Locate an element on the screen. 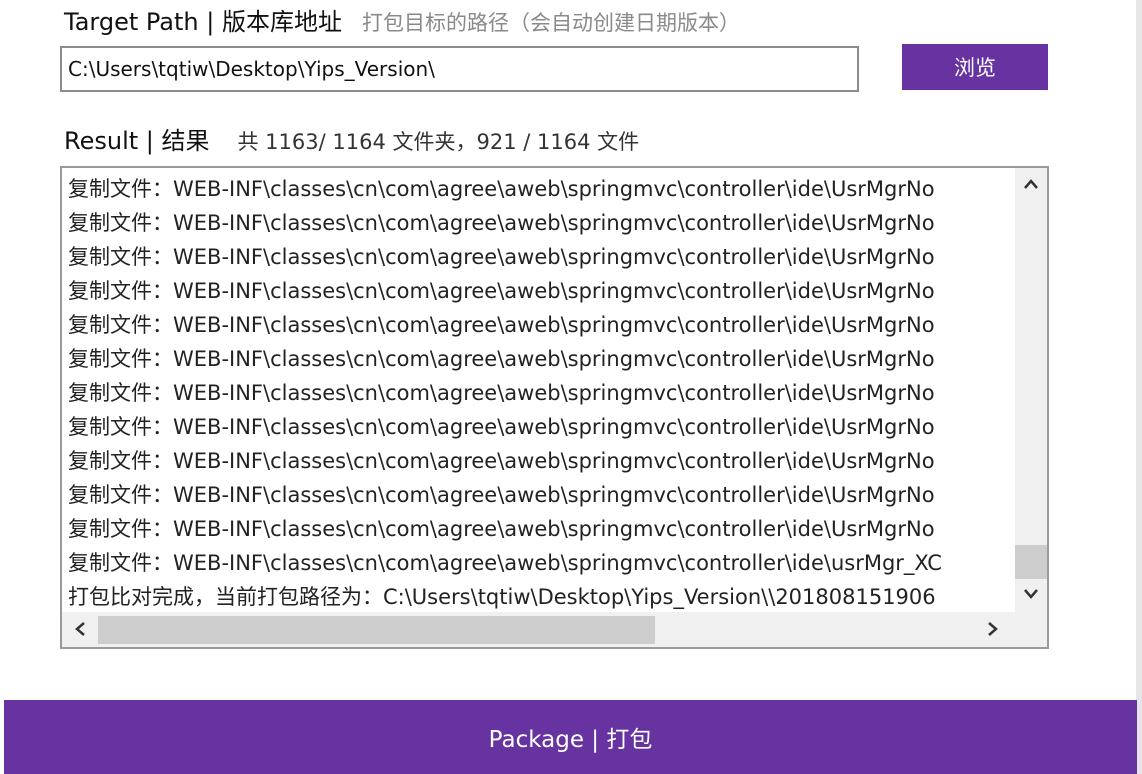  browse-button: 浏览 is located at coordinates (975, 67).